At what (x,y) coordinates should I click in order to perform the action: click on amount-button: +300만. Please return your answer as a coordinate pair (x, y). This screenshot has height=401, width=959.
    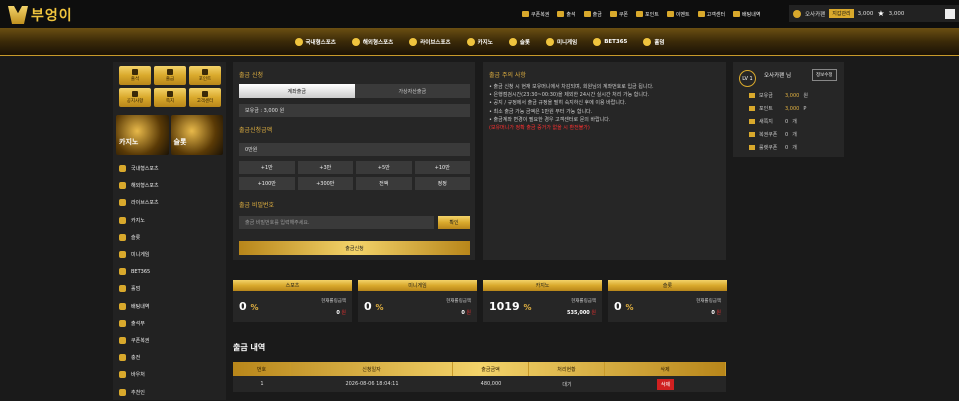
    Looking at the image, I should click on (325, 183).